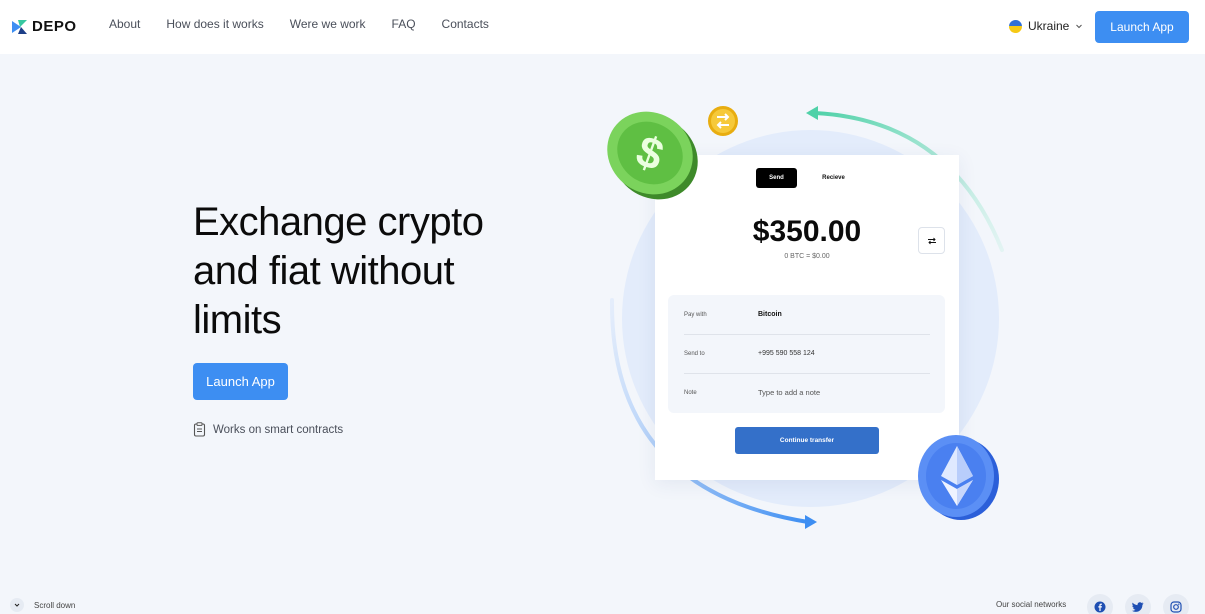 This screenshot has height=614, width=1205. I want to click on scroll-down: Scroll down, so click(42, 605).